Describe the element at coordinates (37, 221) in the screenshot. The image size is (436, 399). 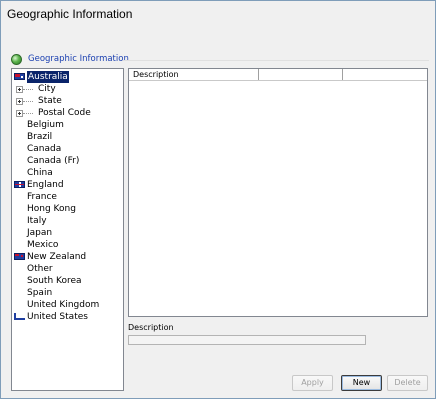
I see `tree-item-label: Italy` at that location.